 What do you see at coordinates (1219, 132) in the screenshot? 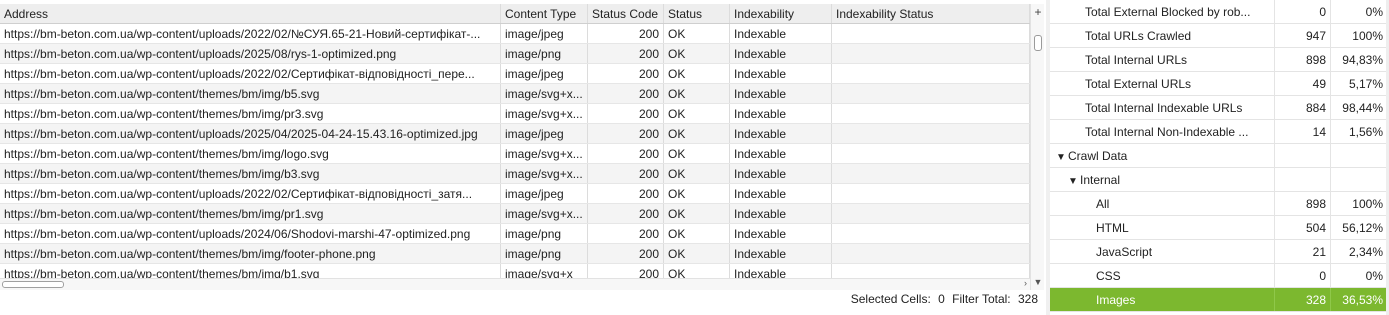
I see `overview-row: Total Internal Non-Indexable ... 14 1,56%` at bounding box center [1219, 132].